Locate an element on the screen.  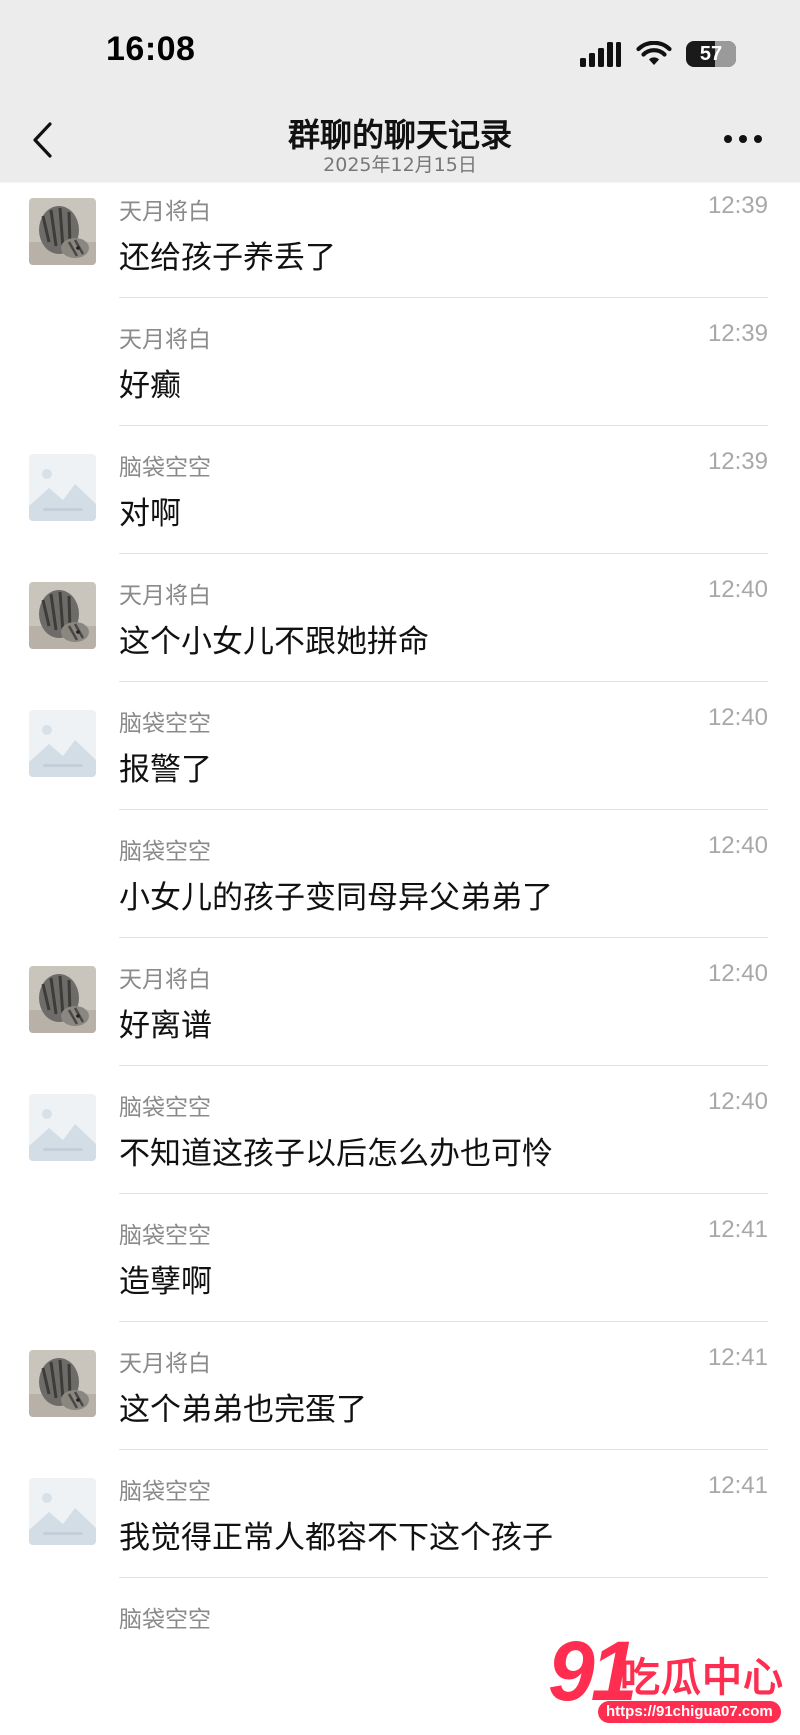
page-subtitle-date: 2025年12月15日 is located at coordinates (400, 165).